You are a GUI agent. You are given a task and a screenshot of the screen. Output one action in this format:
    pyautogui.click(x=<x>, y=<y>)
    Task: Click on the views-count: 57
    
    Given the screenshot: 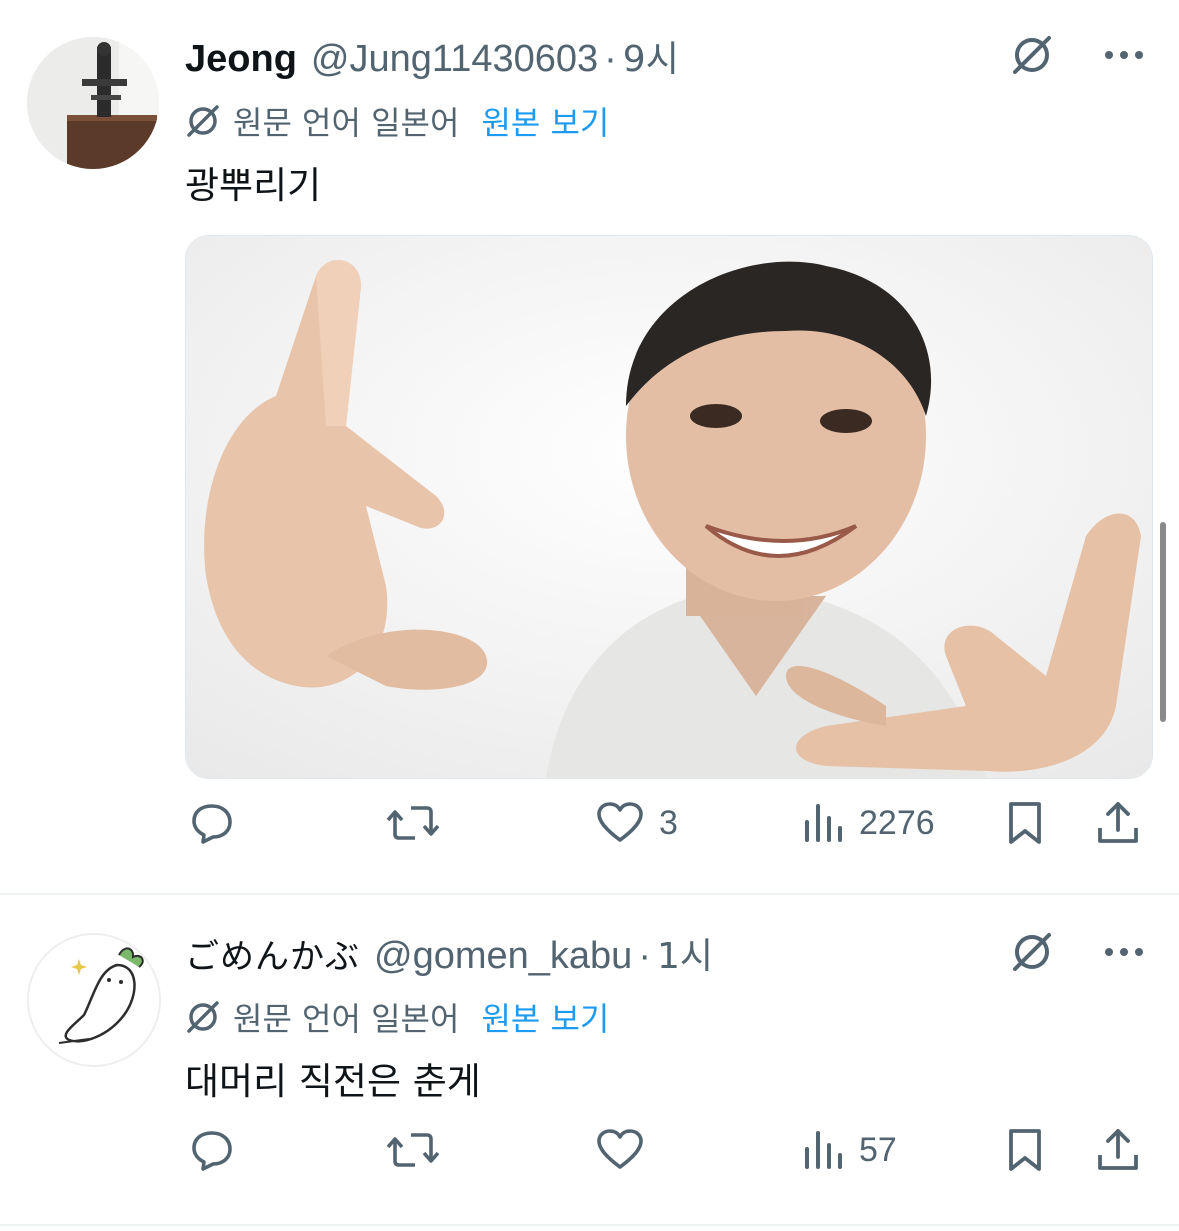 What is the action you would take?
    pyautogui.click(x=878, y=1149)
    